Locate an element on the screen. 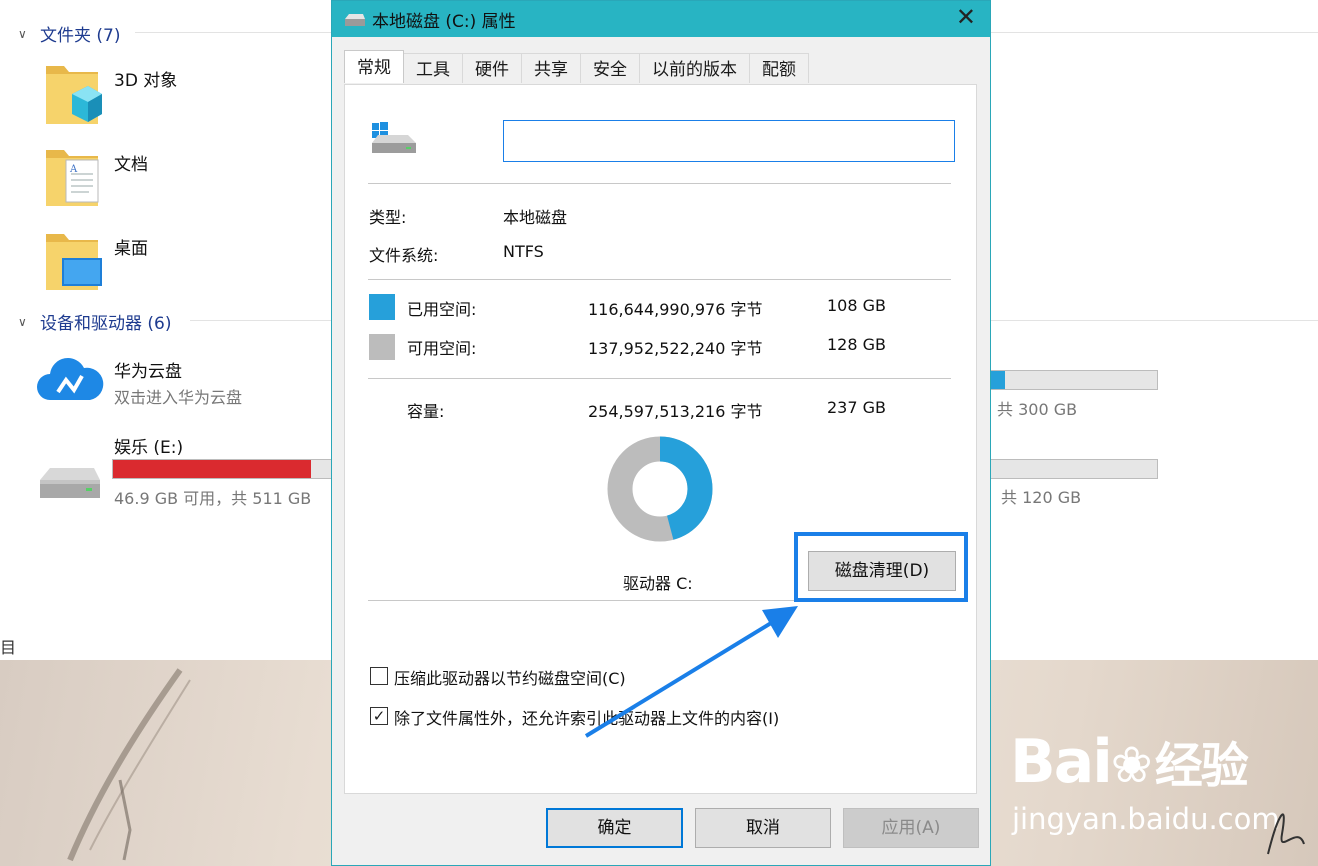 This screenshot has width=1318, height=866. drive-usage-fill is located at coordinates (998, 380).